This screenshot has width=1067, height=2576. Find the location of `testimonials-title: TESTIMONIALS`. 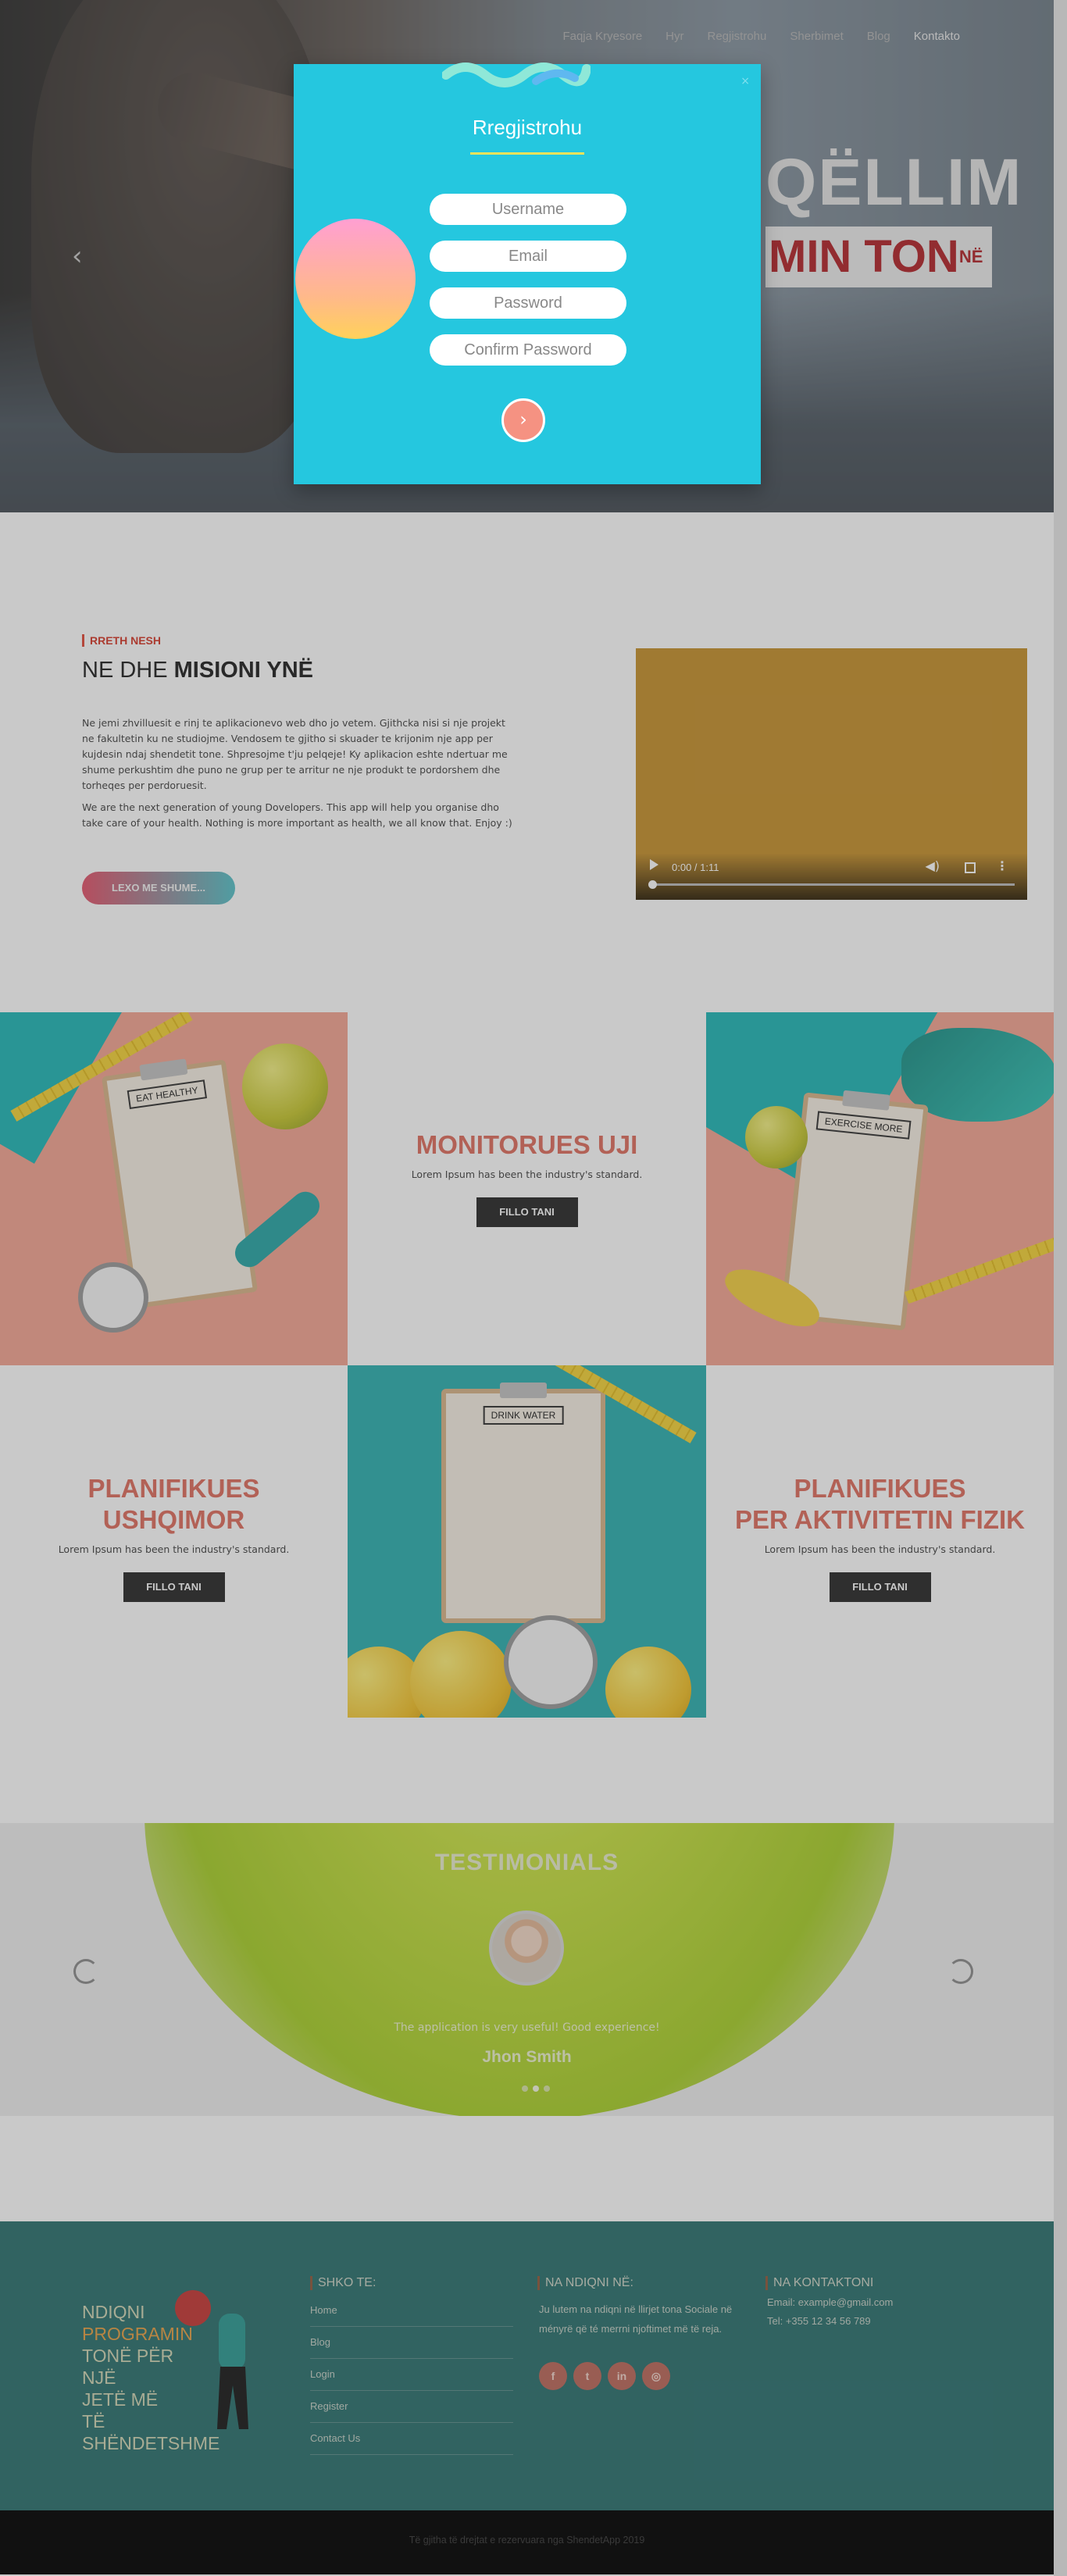

testimonials-title: TESTIMONIALS is located at coordinates (526, 1862).